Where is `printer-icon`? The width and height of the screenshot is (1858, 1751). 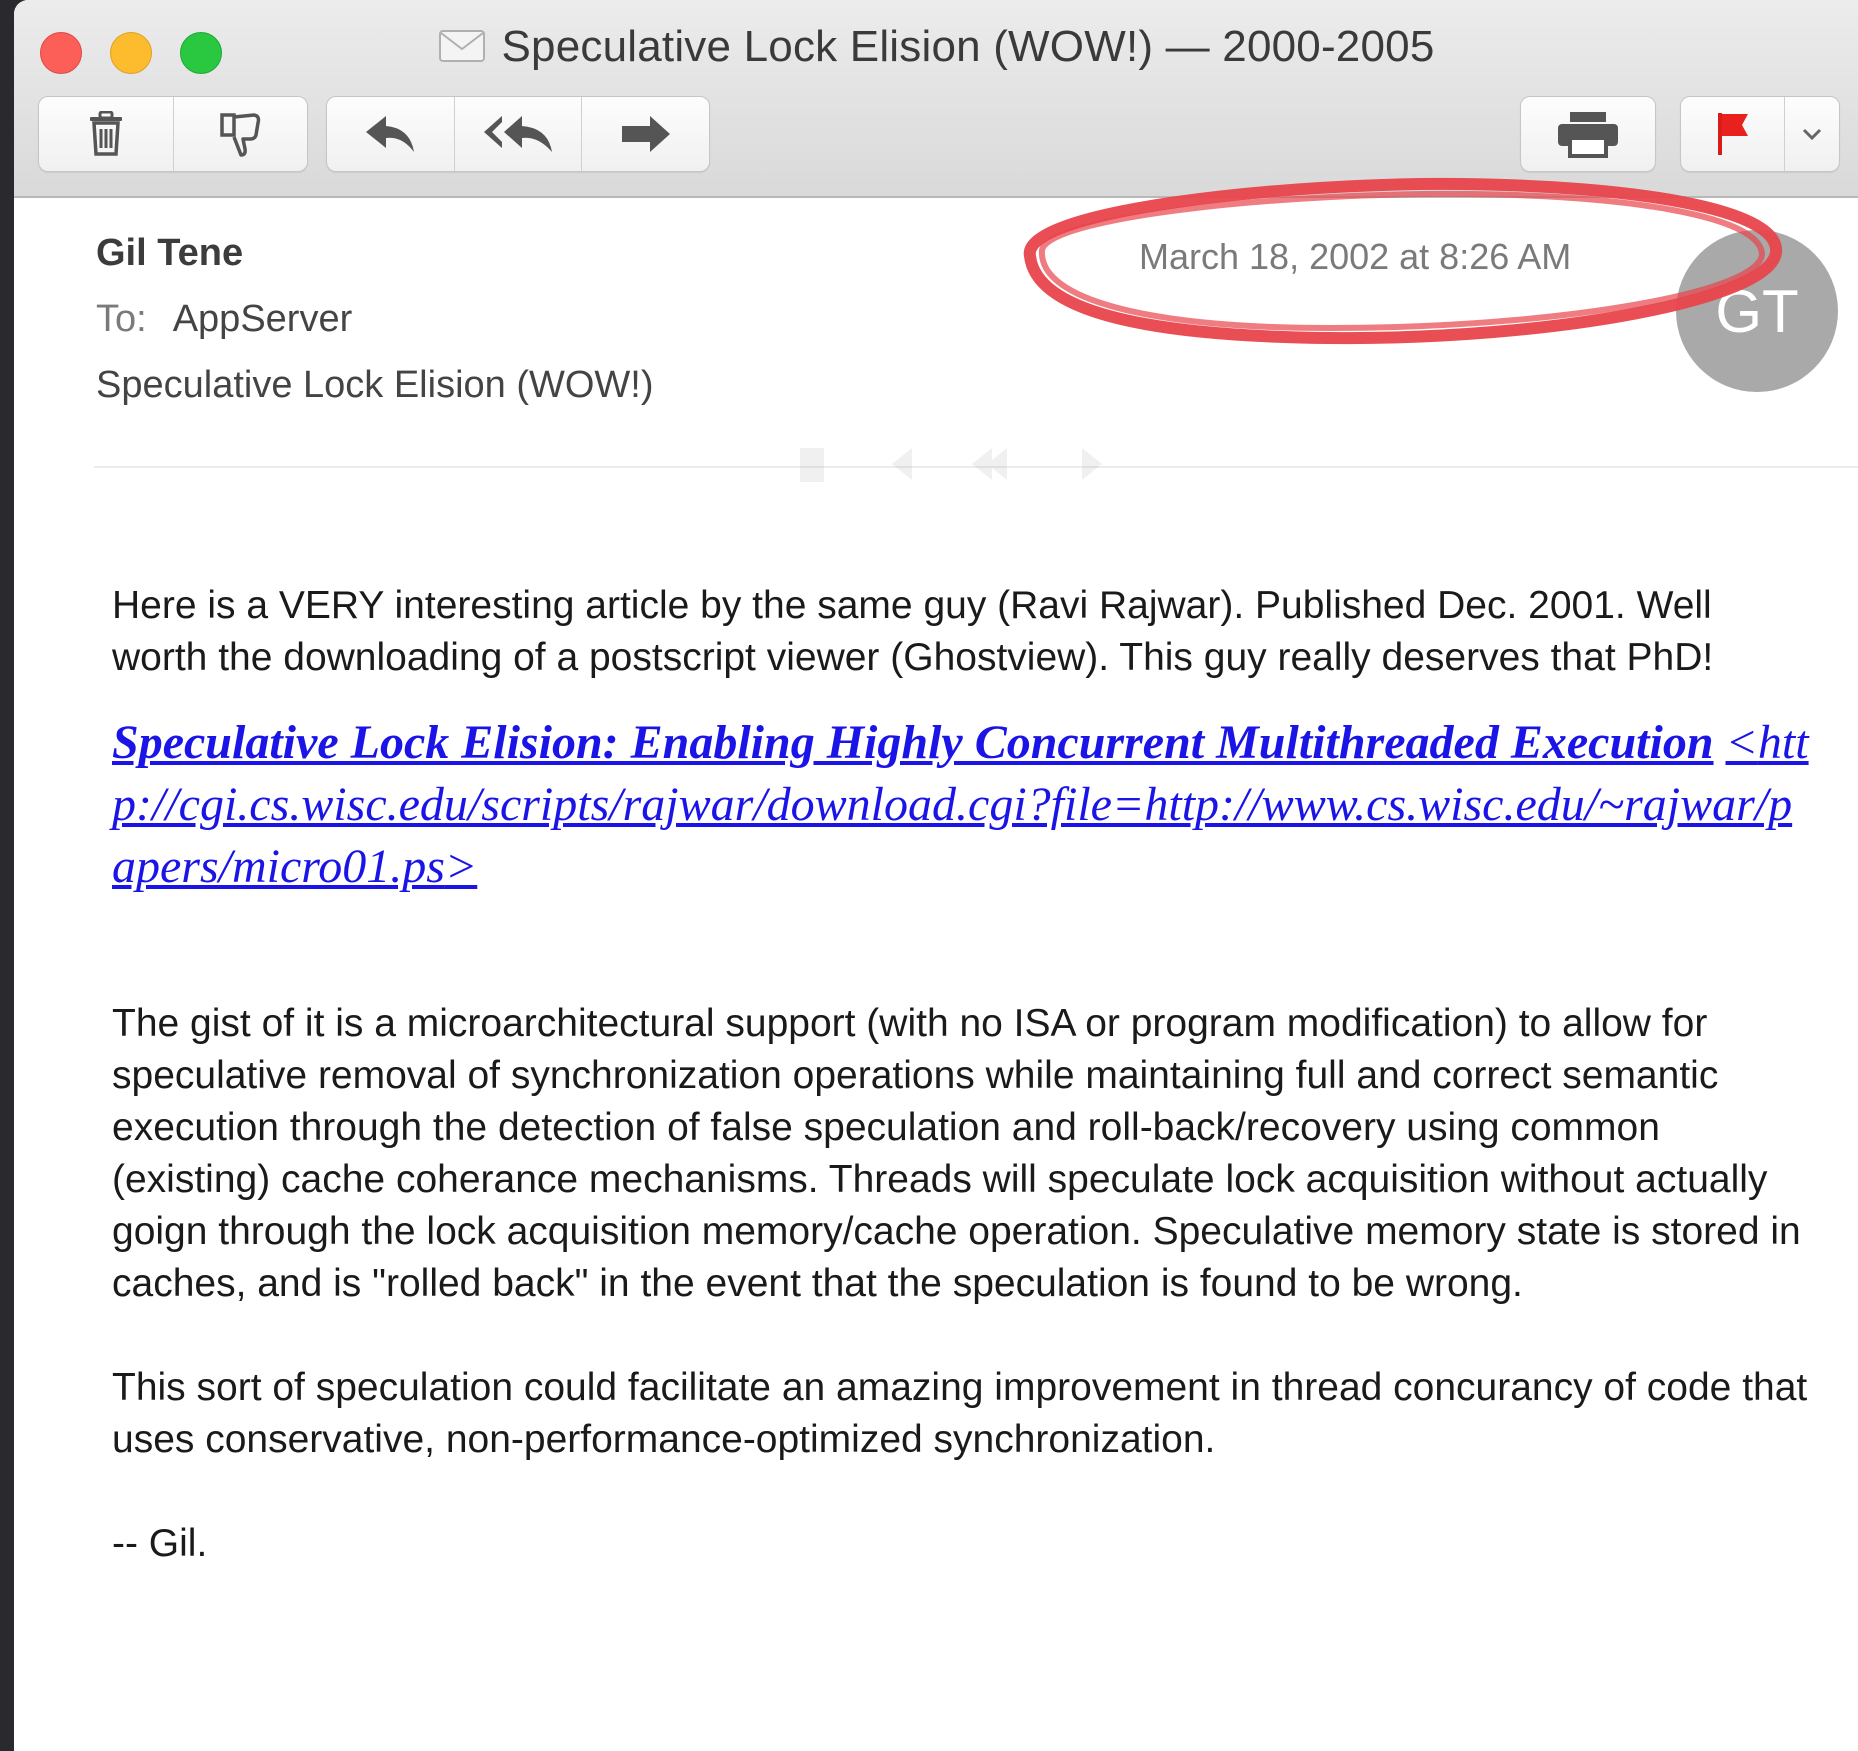 printer-icon is located at coordinates (1588, 134).